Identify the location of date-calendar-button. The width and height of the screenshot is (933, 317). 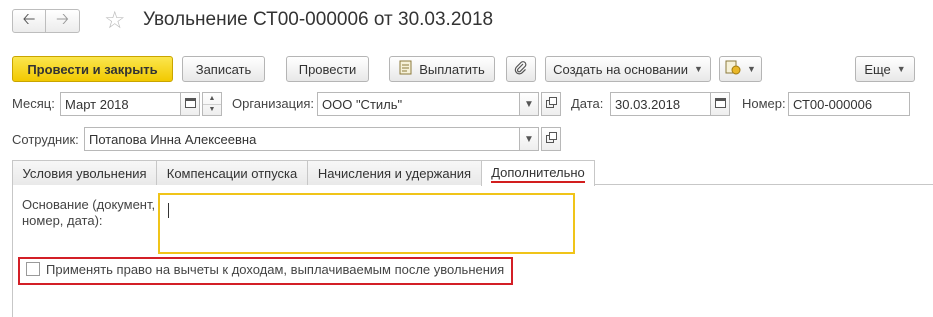
(720, 104).